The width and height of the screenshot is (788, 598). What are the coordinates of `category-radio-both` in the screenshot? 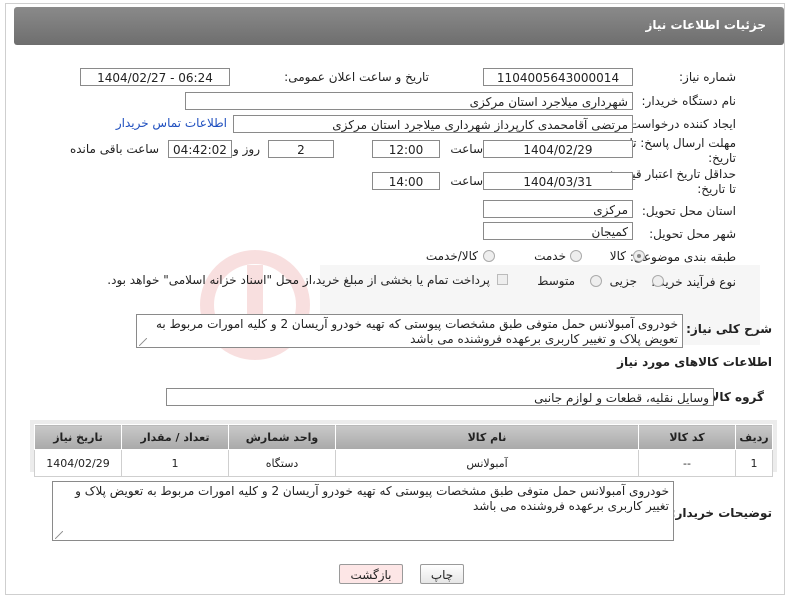 It's located at (489, 256).